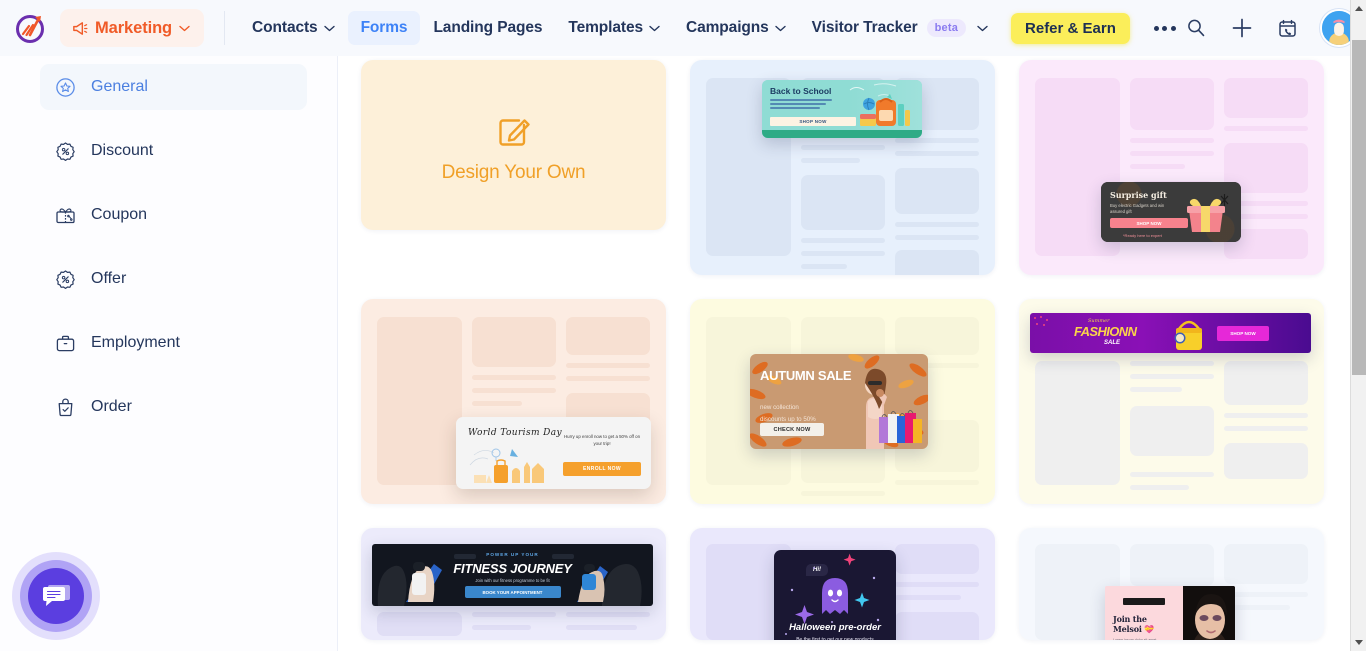 This screenshot has height=651, width=1366. I want to click on banner-subtitle: SALE, so click(1112, 343).